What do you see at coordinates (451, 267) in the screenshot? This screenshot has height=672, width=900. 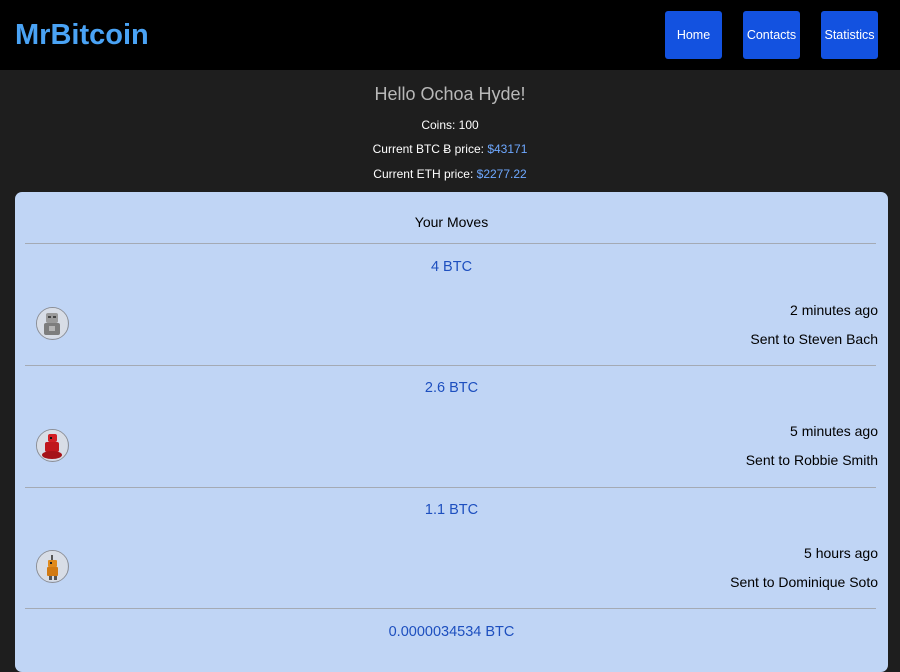 I see `move-amount: 4 BTC` at bounding box center [451, 267].